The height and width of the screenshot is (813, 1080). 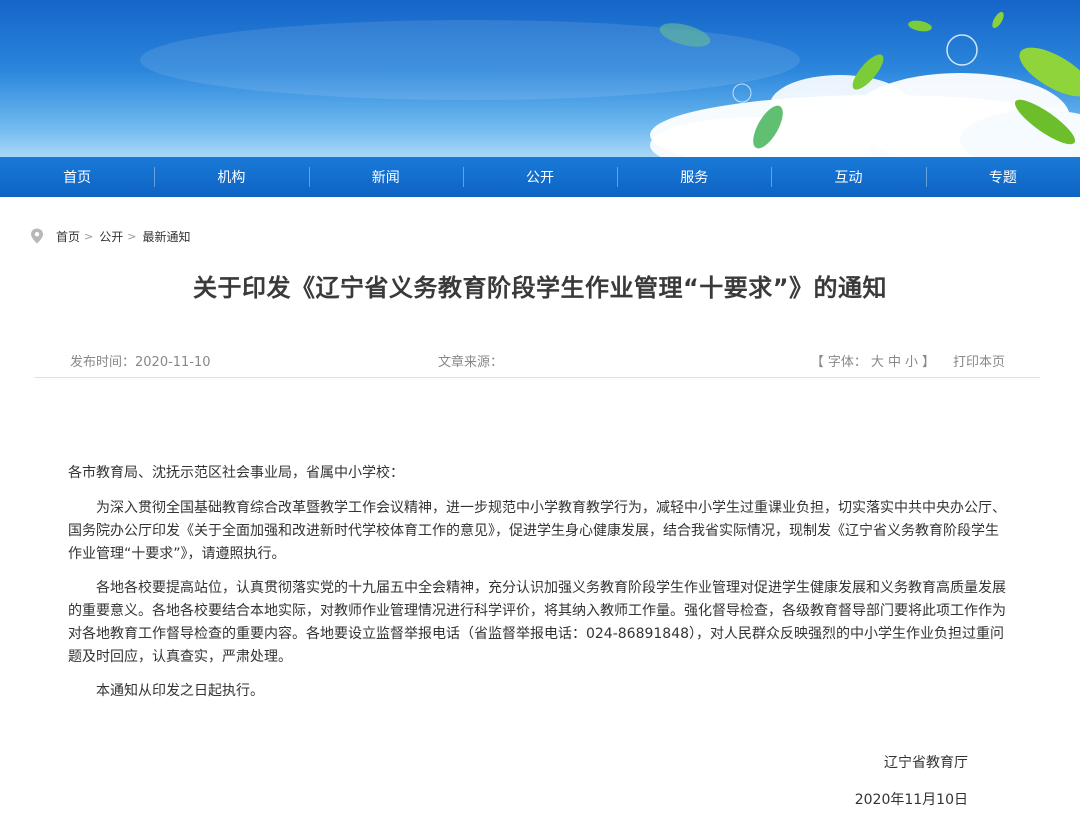 What do you see at coordinates (911, 800) in the screenshot?
I see `signature-date: 2020年11月10日` at bounding box center [911, 800].